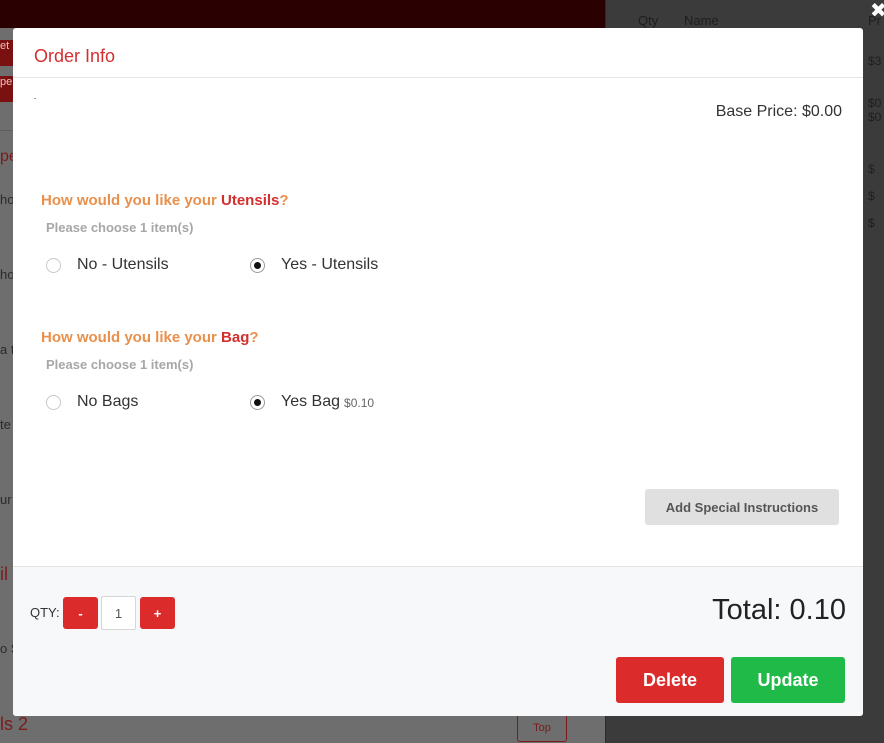  What do you see at coordinates (45, 612) in the screenshot?
I see `qty-label: QTY:` at bounding box center [45, 612].